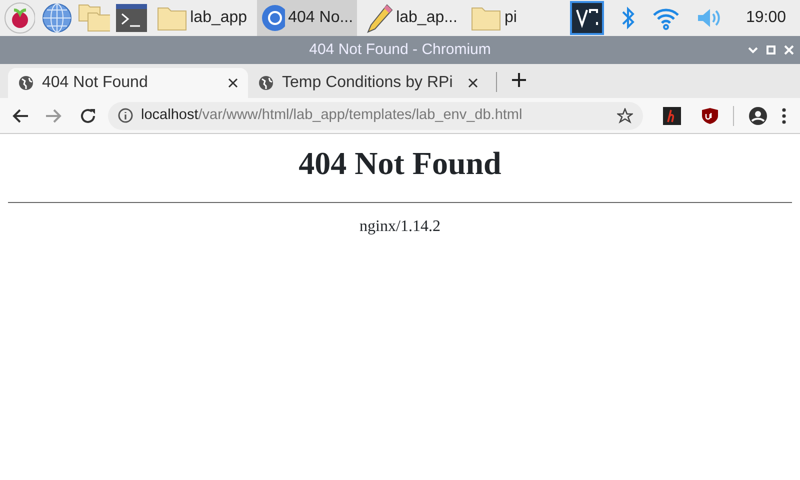 This screenshot has width=800, height=480. Describe the element at coordinates (54, 116) in the screenshot. I see `arrow-right-icon` at that location.